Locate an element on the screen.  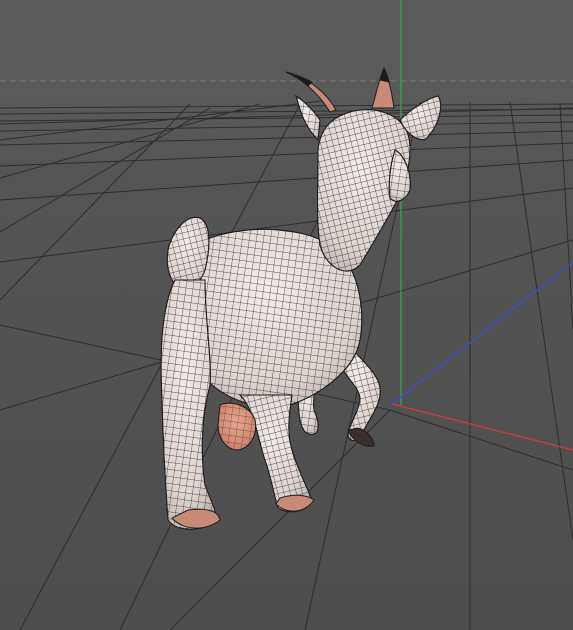
left-horn-tip is located at coordinates (299, 79).